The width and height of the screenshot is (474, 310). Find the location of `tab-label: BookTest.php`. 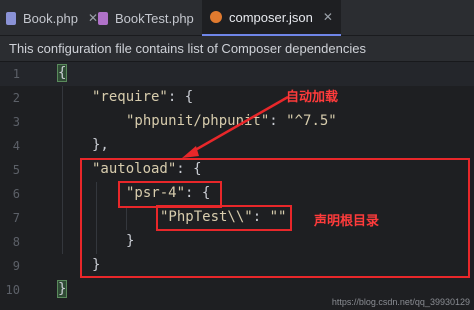

tab-label: BookTest.php is located at coordinates (154, 18).